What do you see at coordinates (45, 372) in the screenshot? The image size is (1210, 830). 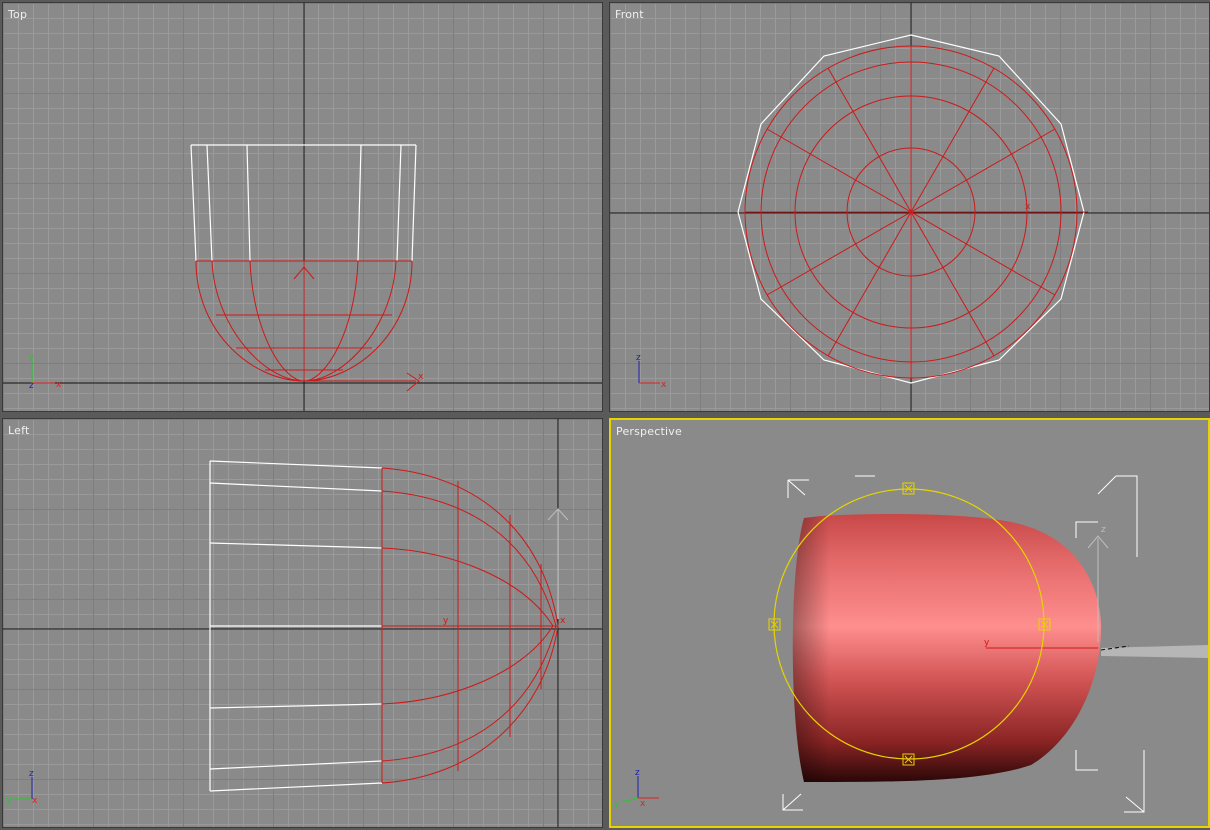 I see `axis-tripod-top: y x z` at bounding box center [45, 372].